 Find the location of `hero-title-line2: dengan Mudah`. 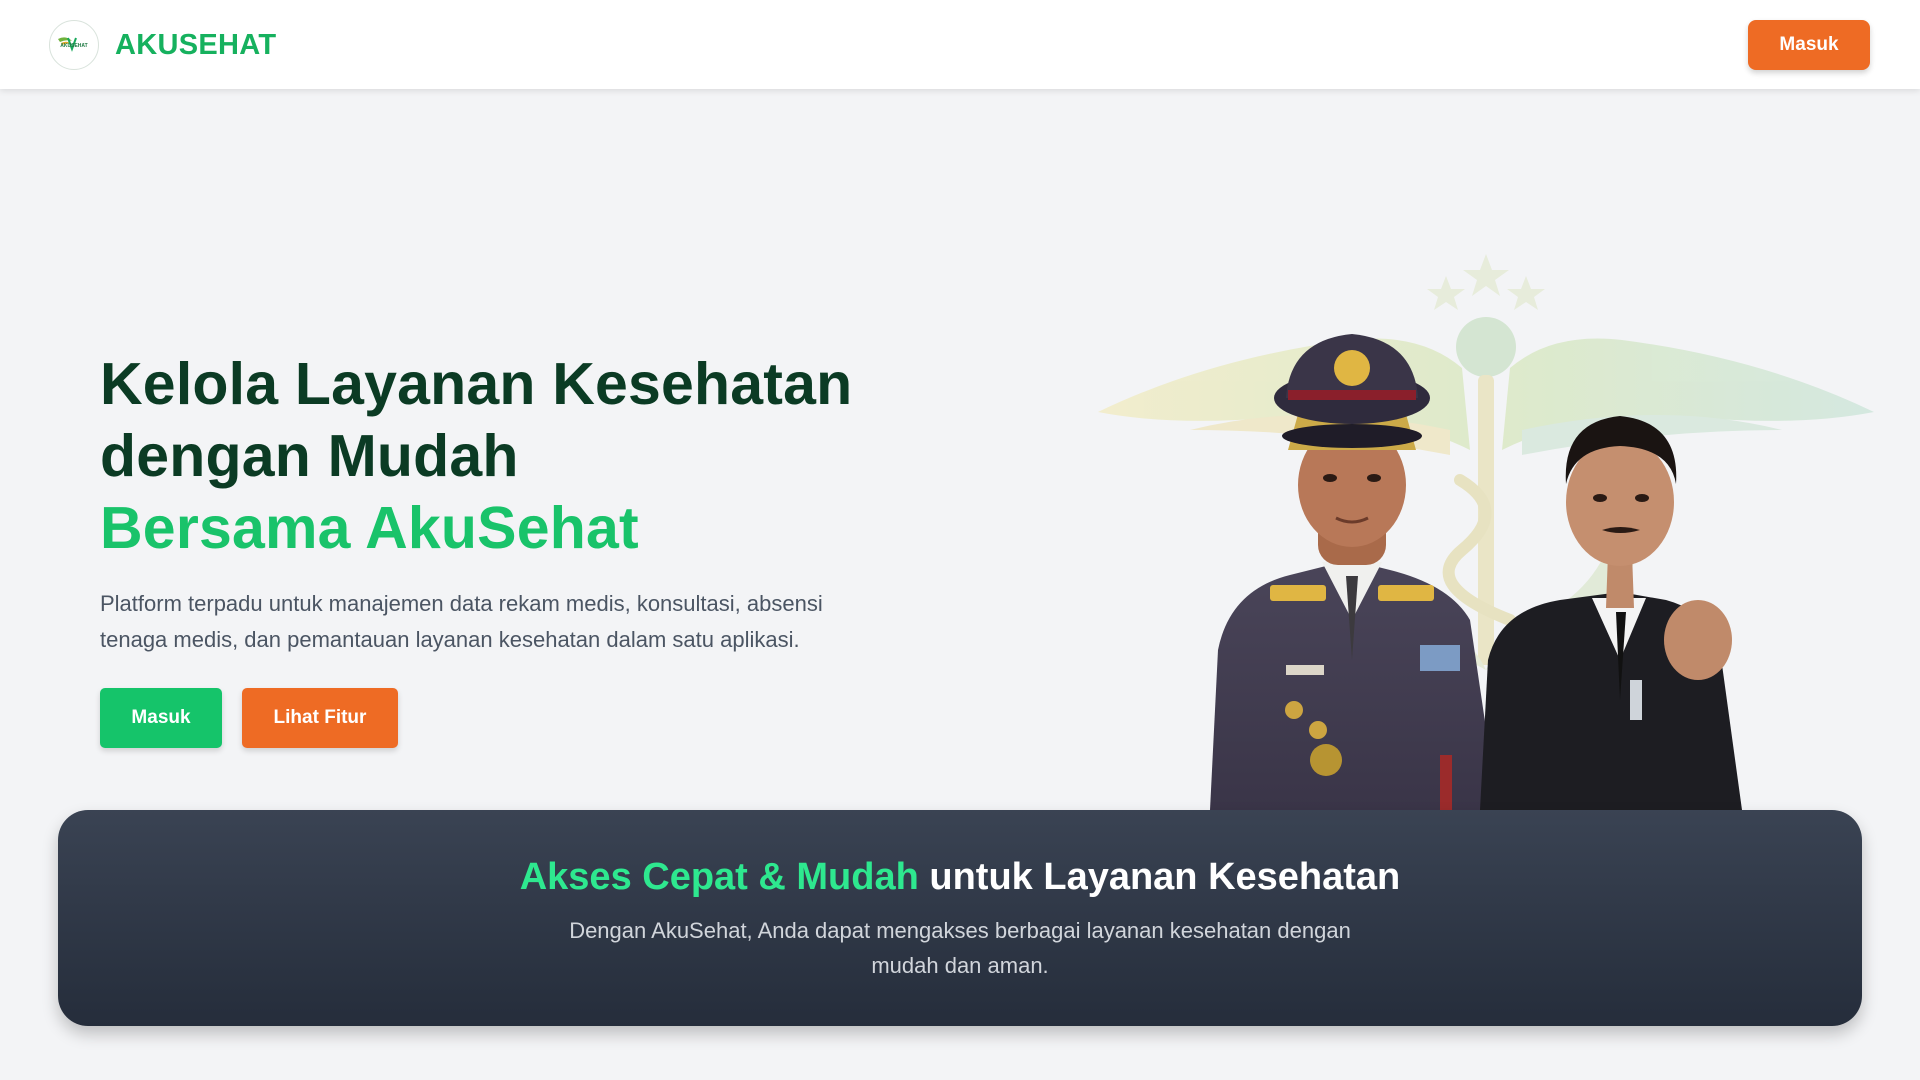

hero-title-line2: dengan Mudah is located at coordinates (309, 456).